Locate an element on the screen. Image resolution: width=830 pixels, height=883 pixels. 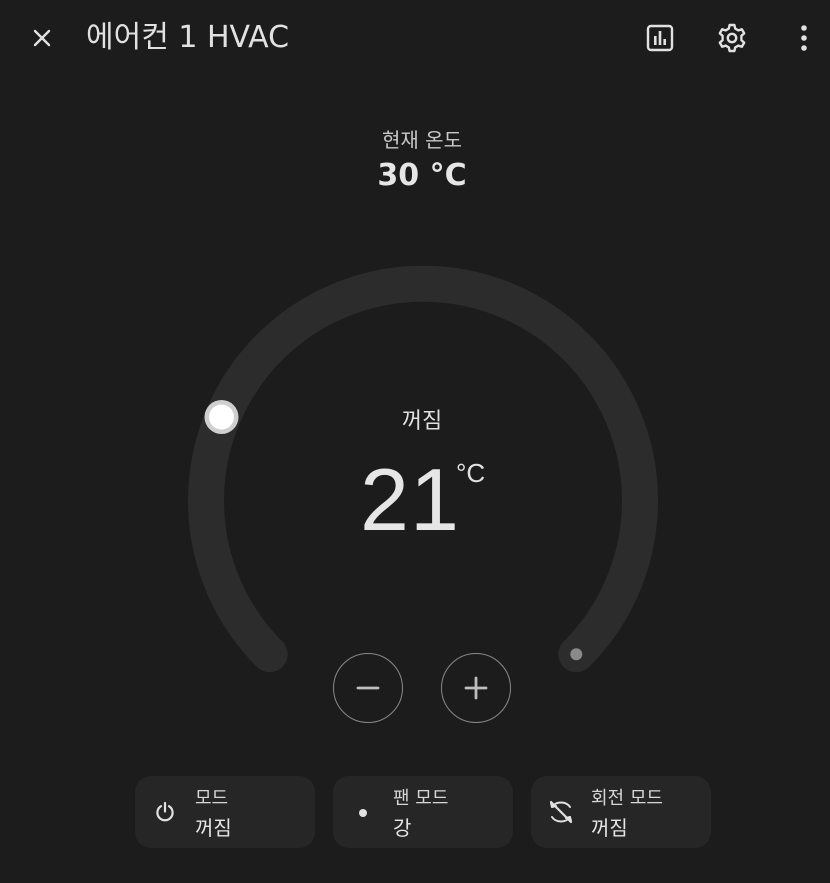
swing-mode-label: 회전 모드 is located at coordinates (627, 798).